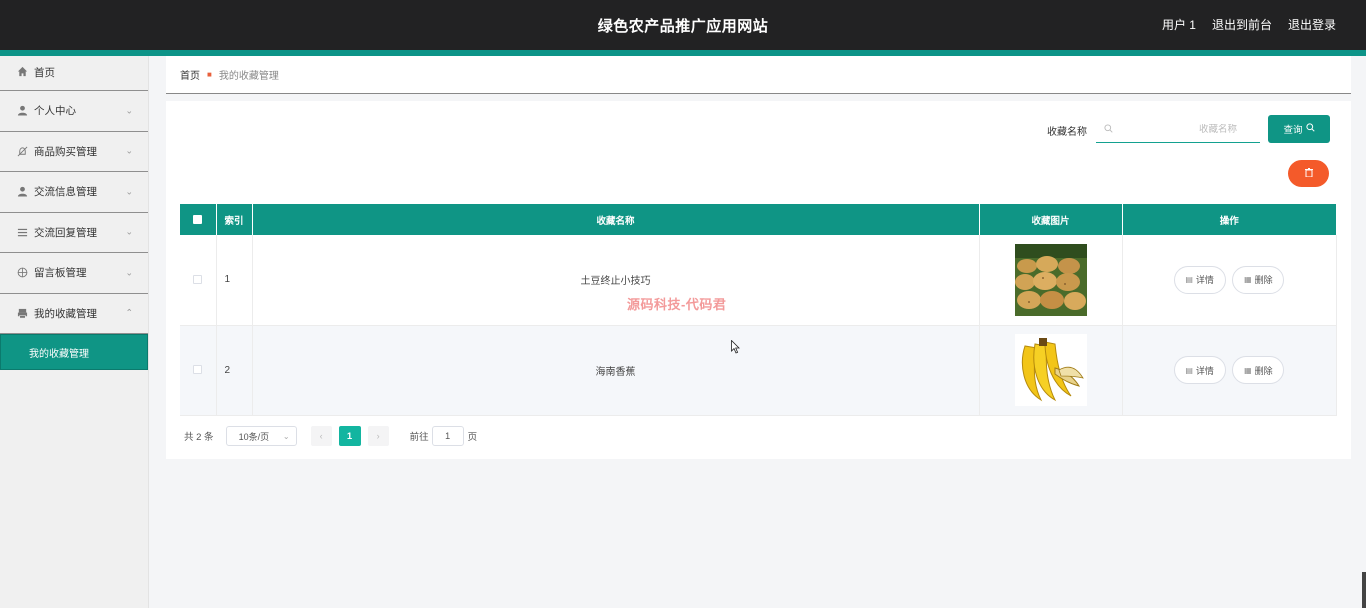  I want to click on prev-page-button: ‹, so click(321, 436).